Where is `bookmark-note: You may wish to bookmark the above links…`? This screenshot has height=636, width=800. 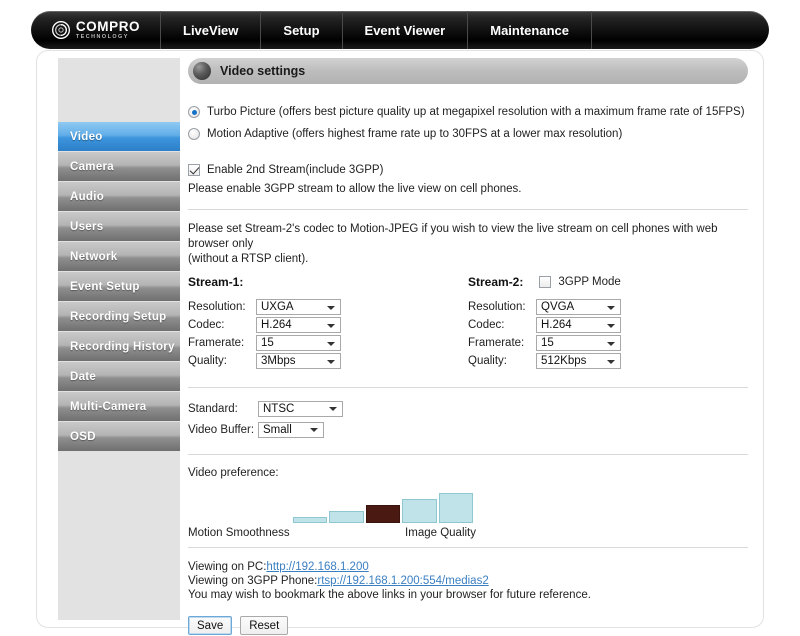 bookmark-note: You may wish to bookmark the above links… is located at coordinates (389, 595).